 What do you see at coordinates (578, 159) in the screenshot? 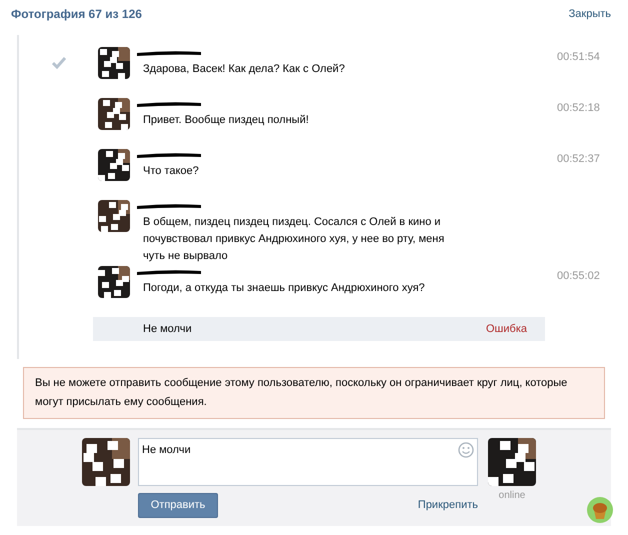
I see `message-time: 00:52:37` at bounding box center [578, 159].